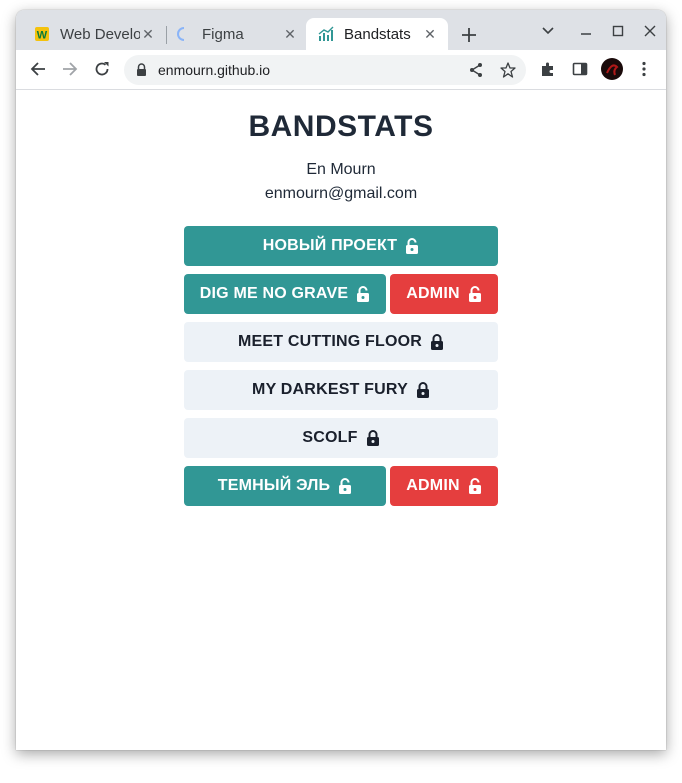 The width and height of the screenshot is (682, 783). I want to click on new-project-button: НОВЫЙ ПРОЕКТ, so click(341, 246).